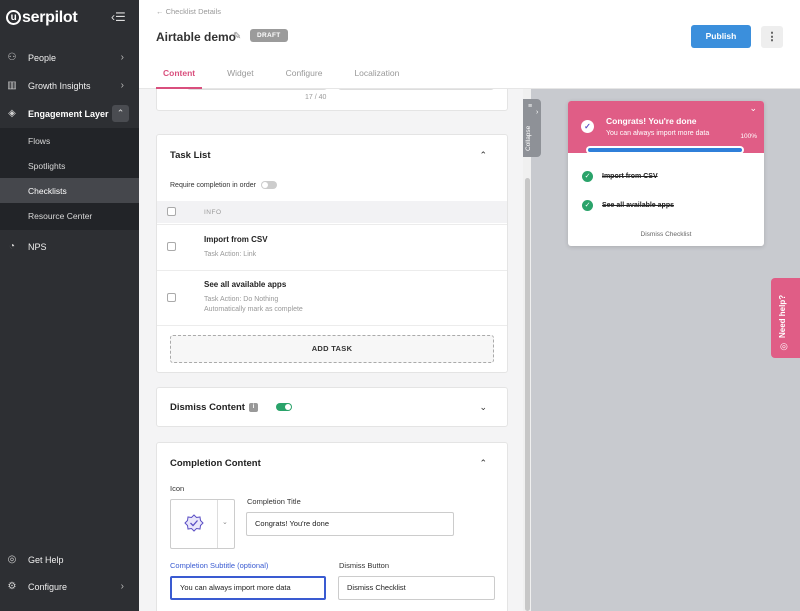  What do you see at coordinates (748, 136) in the screenshot?
I see `widget-progress-percent: 100%` at bounding box center [748, 136].